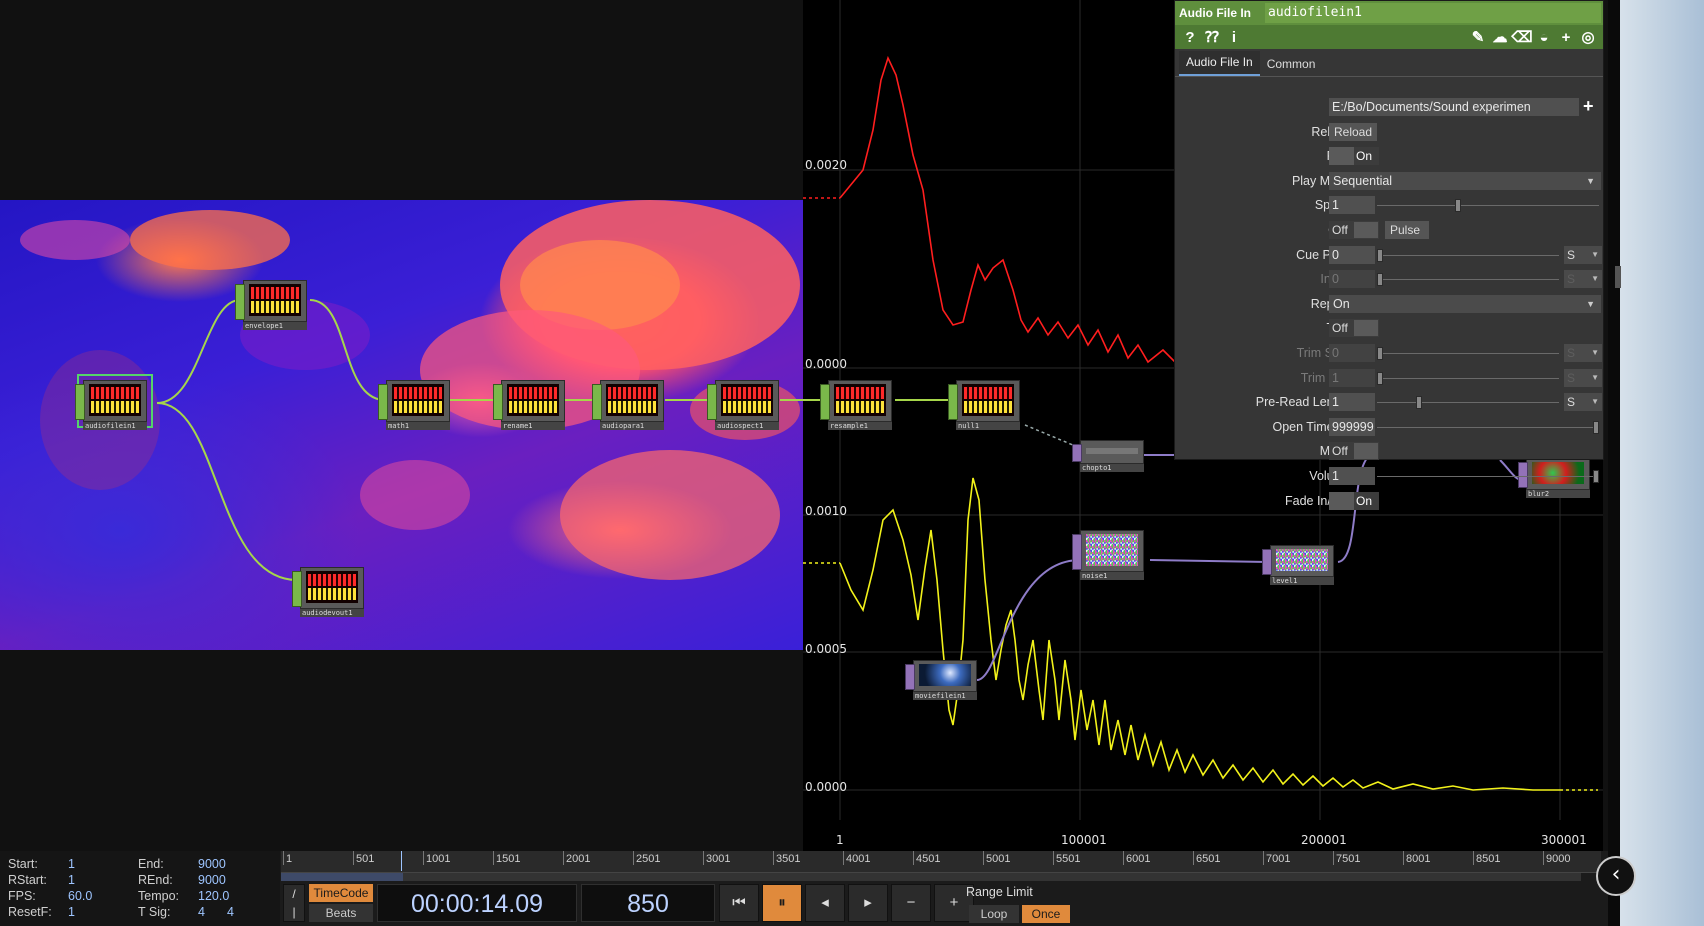 The height and width of the screenshot is (926, 1704). Describe the element at coordinates (182, 880) in the screenshot. I see `stat-rend: REnd: 9000` at that location.